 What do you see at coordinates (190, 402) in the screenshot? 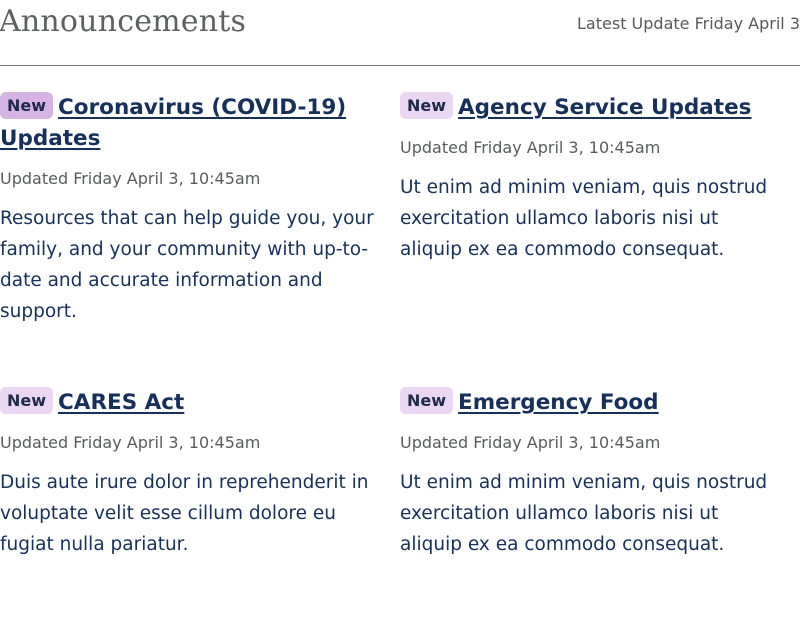
I see `card-heading: New CARES Act` at bounding box center [190, 402].